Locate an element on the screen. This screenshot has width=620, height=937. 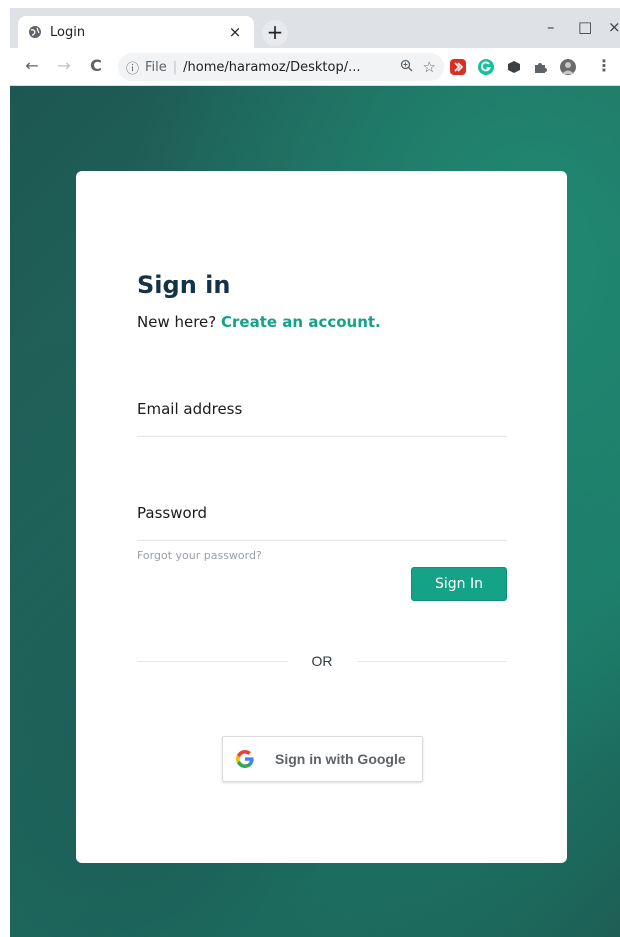
tab-login: Login × is located at coordinates (136, 32).